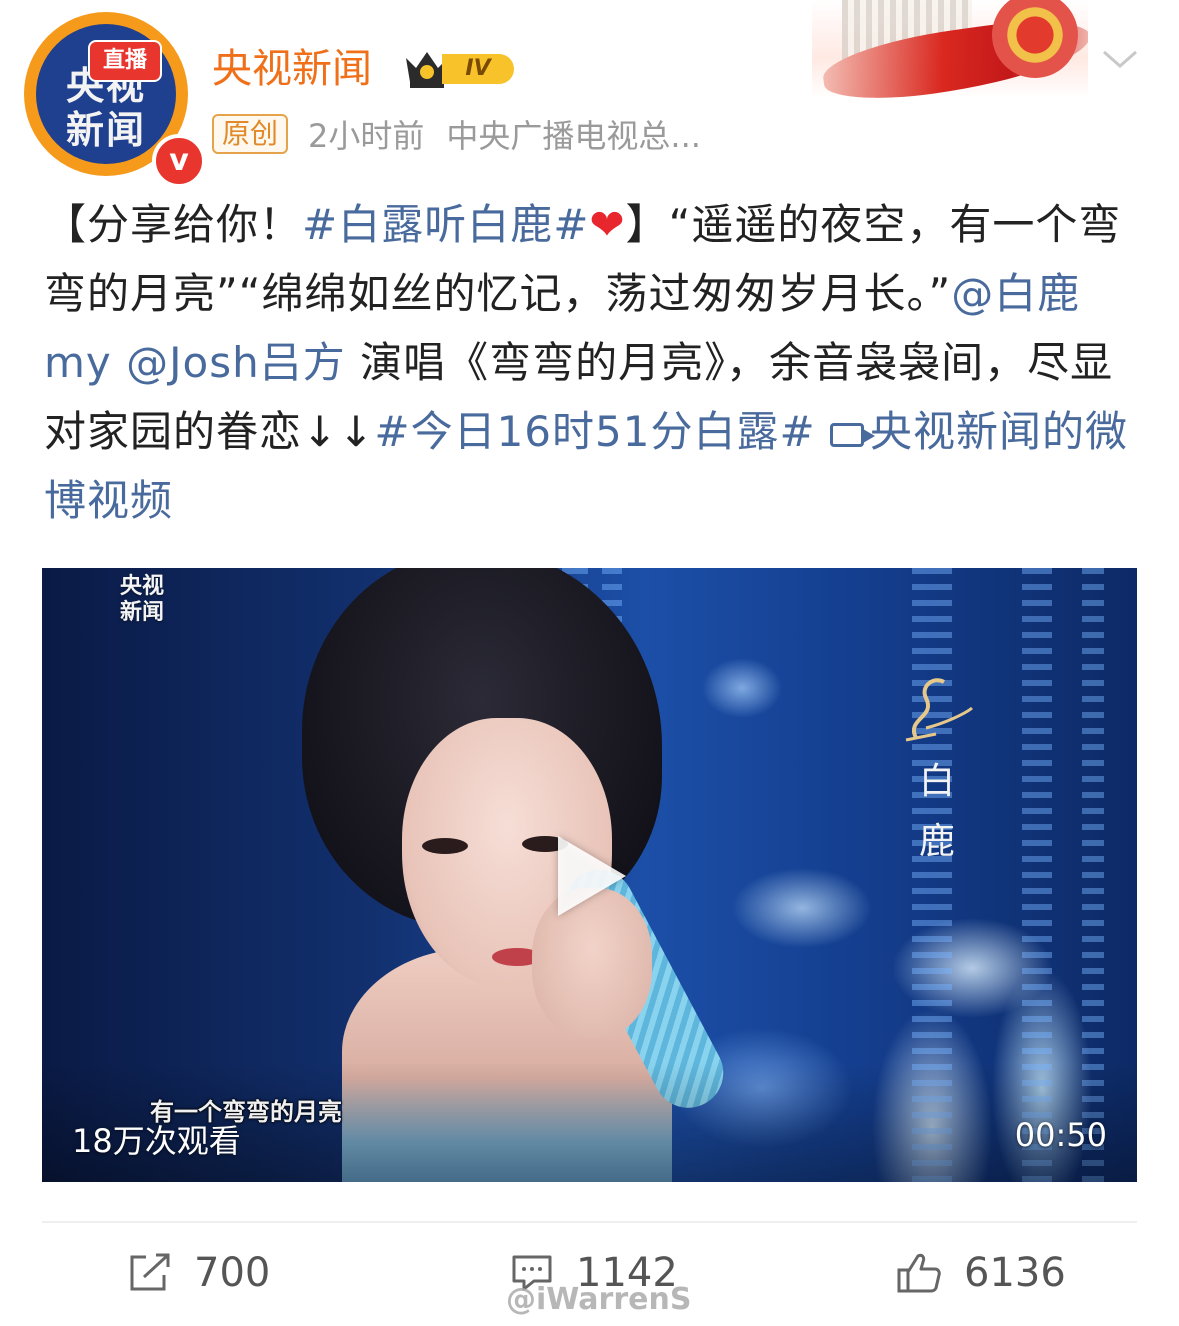 This screenshot has width=1179, height=1326. I want to click on name-plate-char: 白, so click(936, 781).